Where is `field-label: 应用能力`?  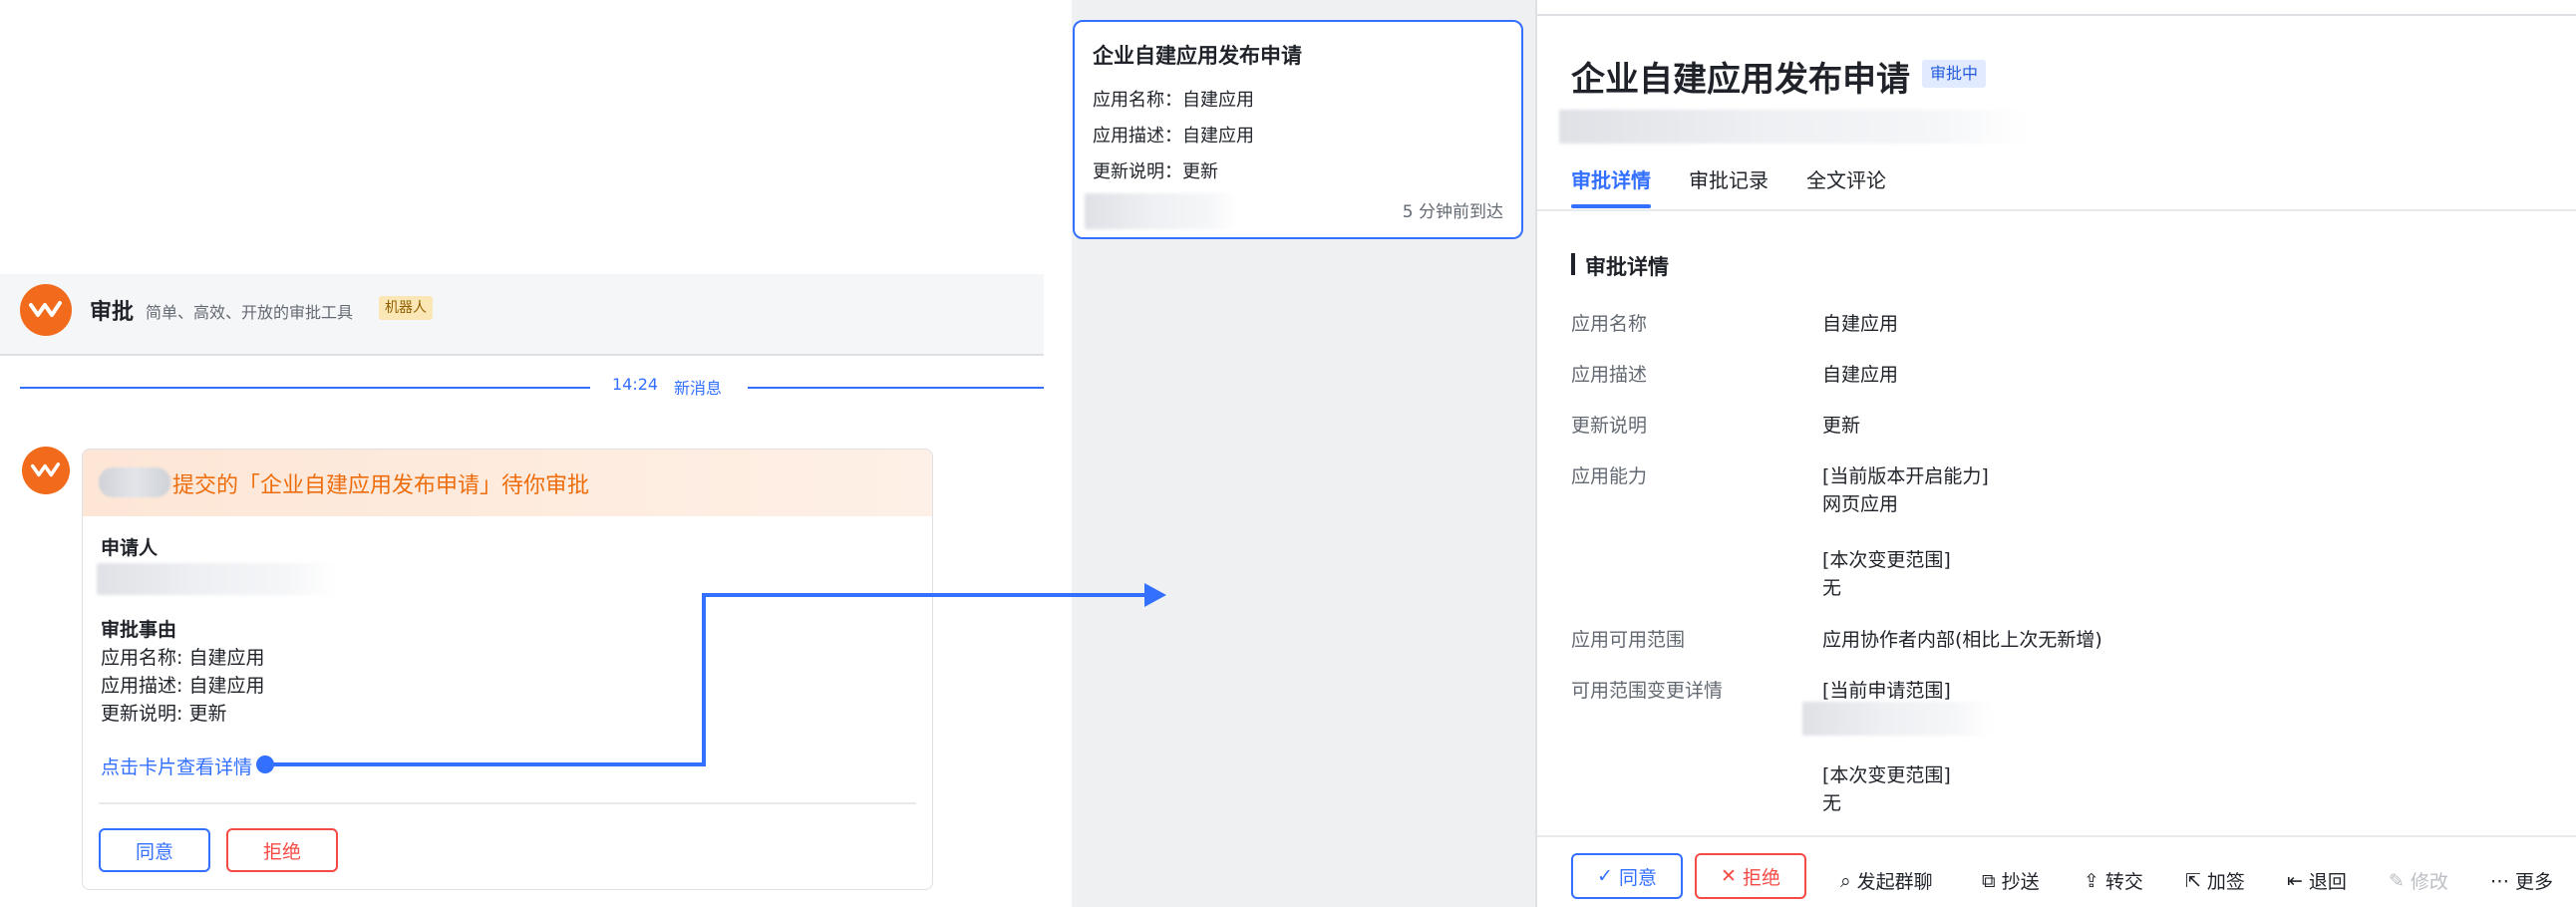 field-label: 应用能力 is located at coordinates (1609, 476).